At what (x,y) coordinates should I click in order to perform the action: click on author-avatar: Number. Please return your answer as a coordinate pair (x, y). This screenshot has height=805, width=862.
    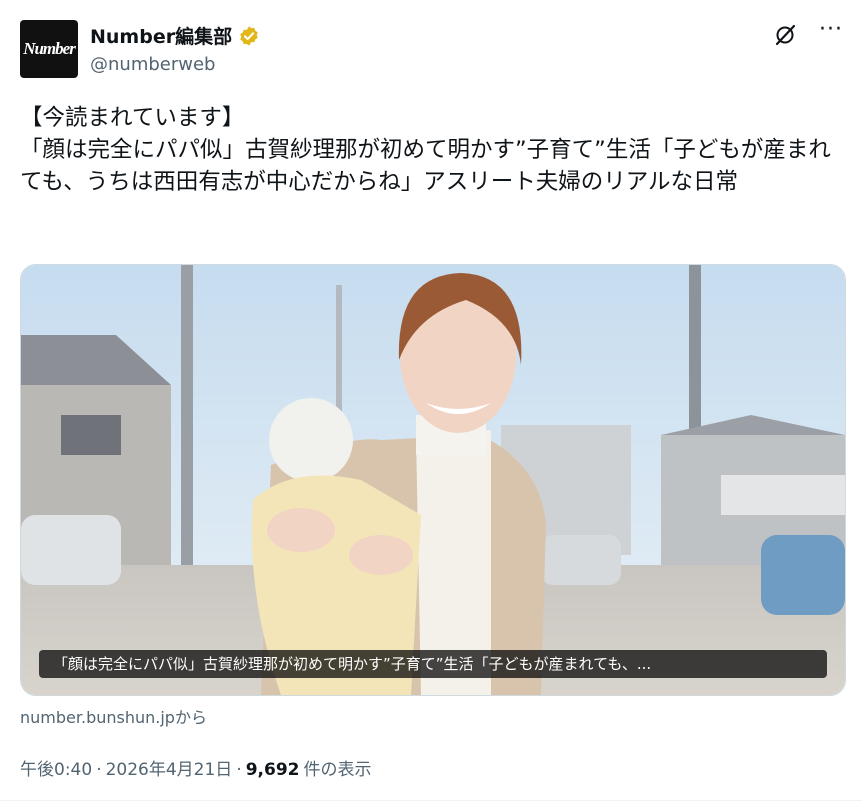
    Looking at the image, I should click on (49, 49).